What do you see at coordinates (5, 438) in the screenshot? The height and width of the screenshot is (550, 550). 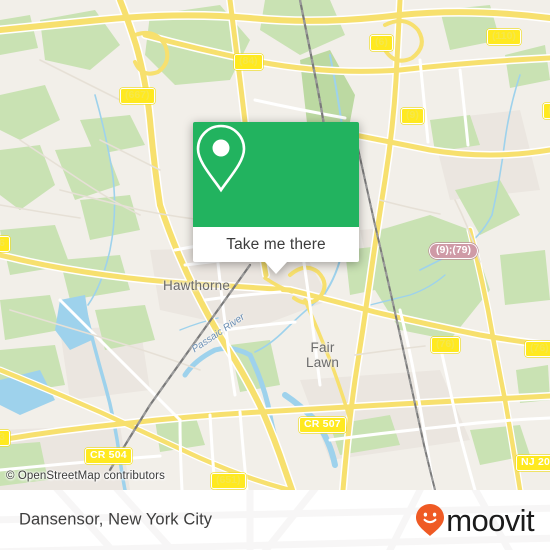 I see `road-shield-edge-left-lower: 3` at bounding box center [5, 438].